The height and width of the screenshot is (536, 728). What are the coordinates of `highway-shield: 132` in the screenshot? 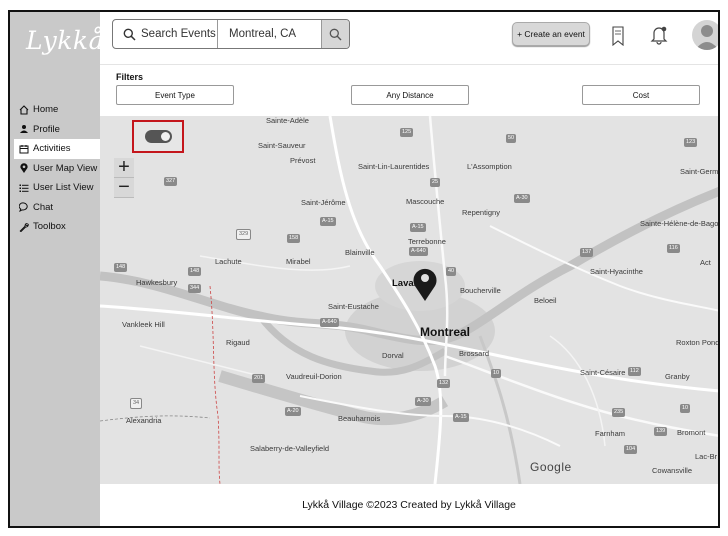 It's located at (444, 383).